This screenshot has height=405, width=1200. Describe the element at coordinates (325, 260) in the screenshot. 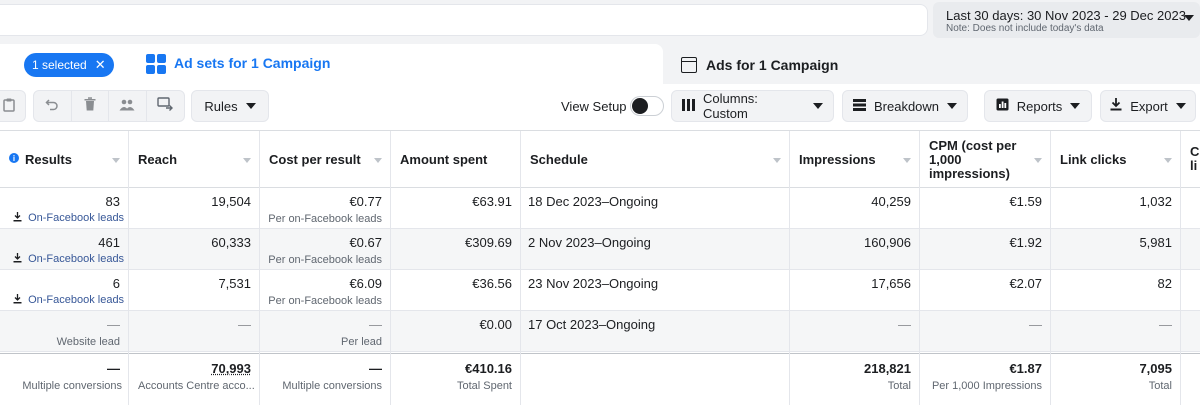

I see `cell-cost-per-result-sub: Per on-Facebook leads` at that location.